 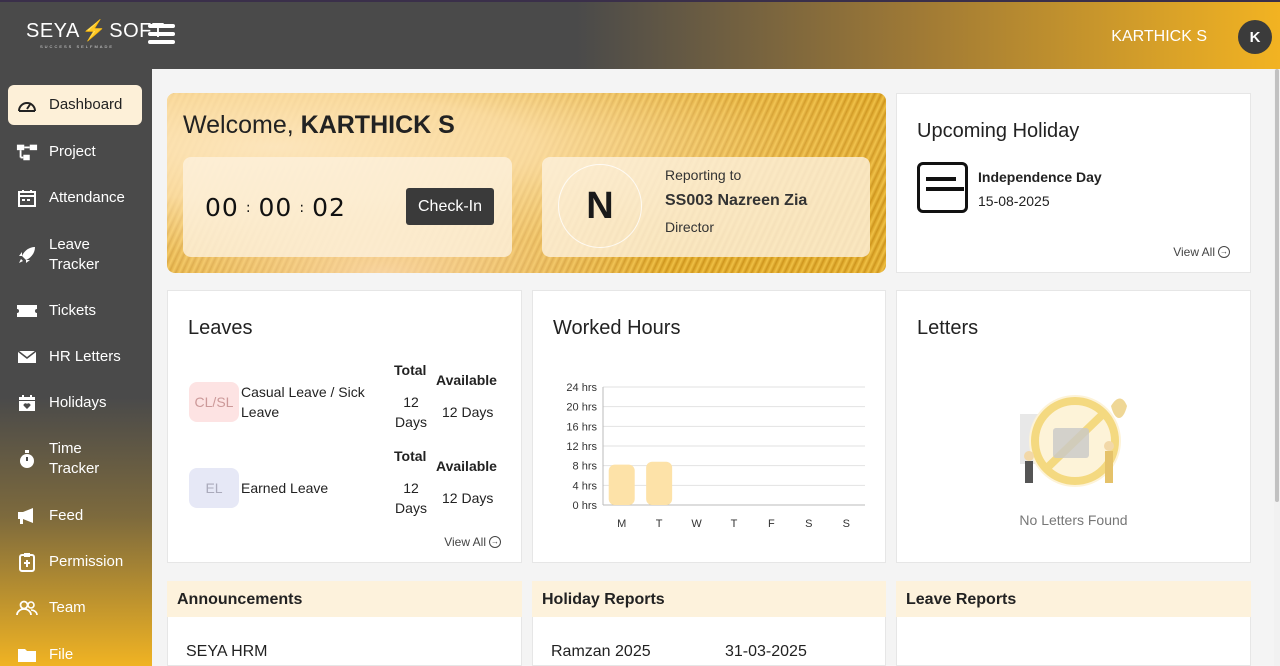 I want to click on holiday-view-all-link: View All →, so click(x=1201, y=252).